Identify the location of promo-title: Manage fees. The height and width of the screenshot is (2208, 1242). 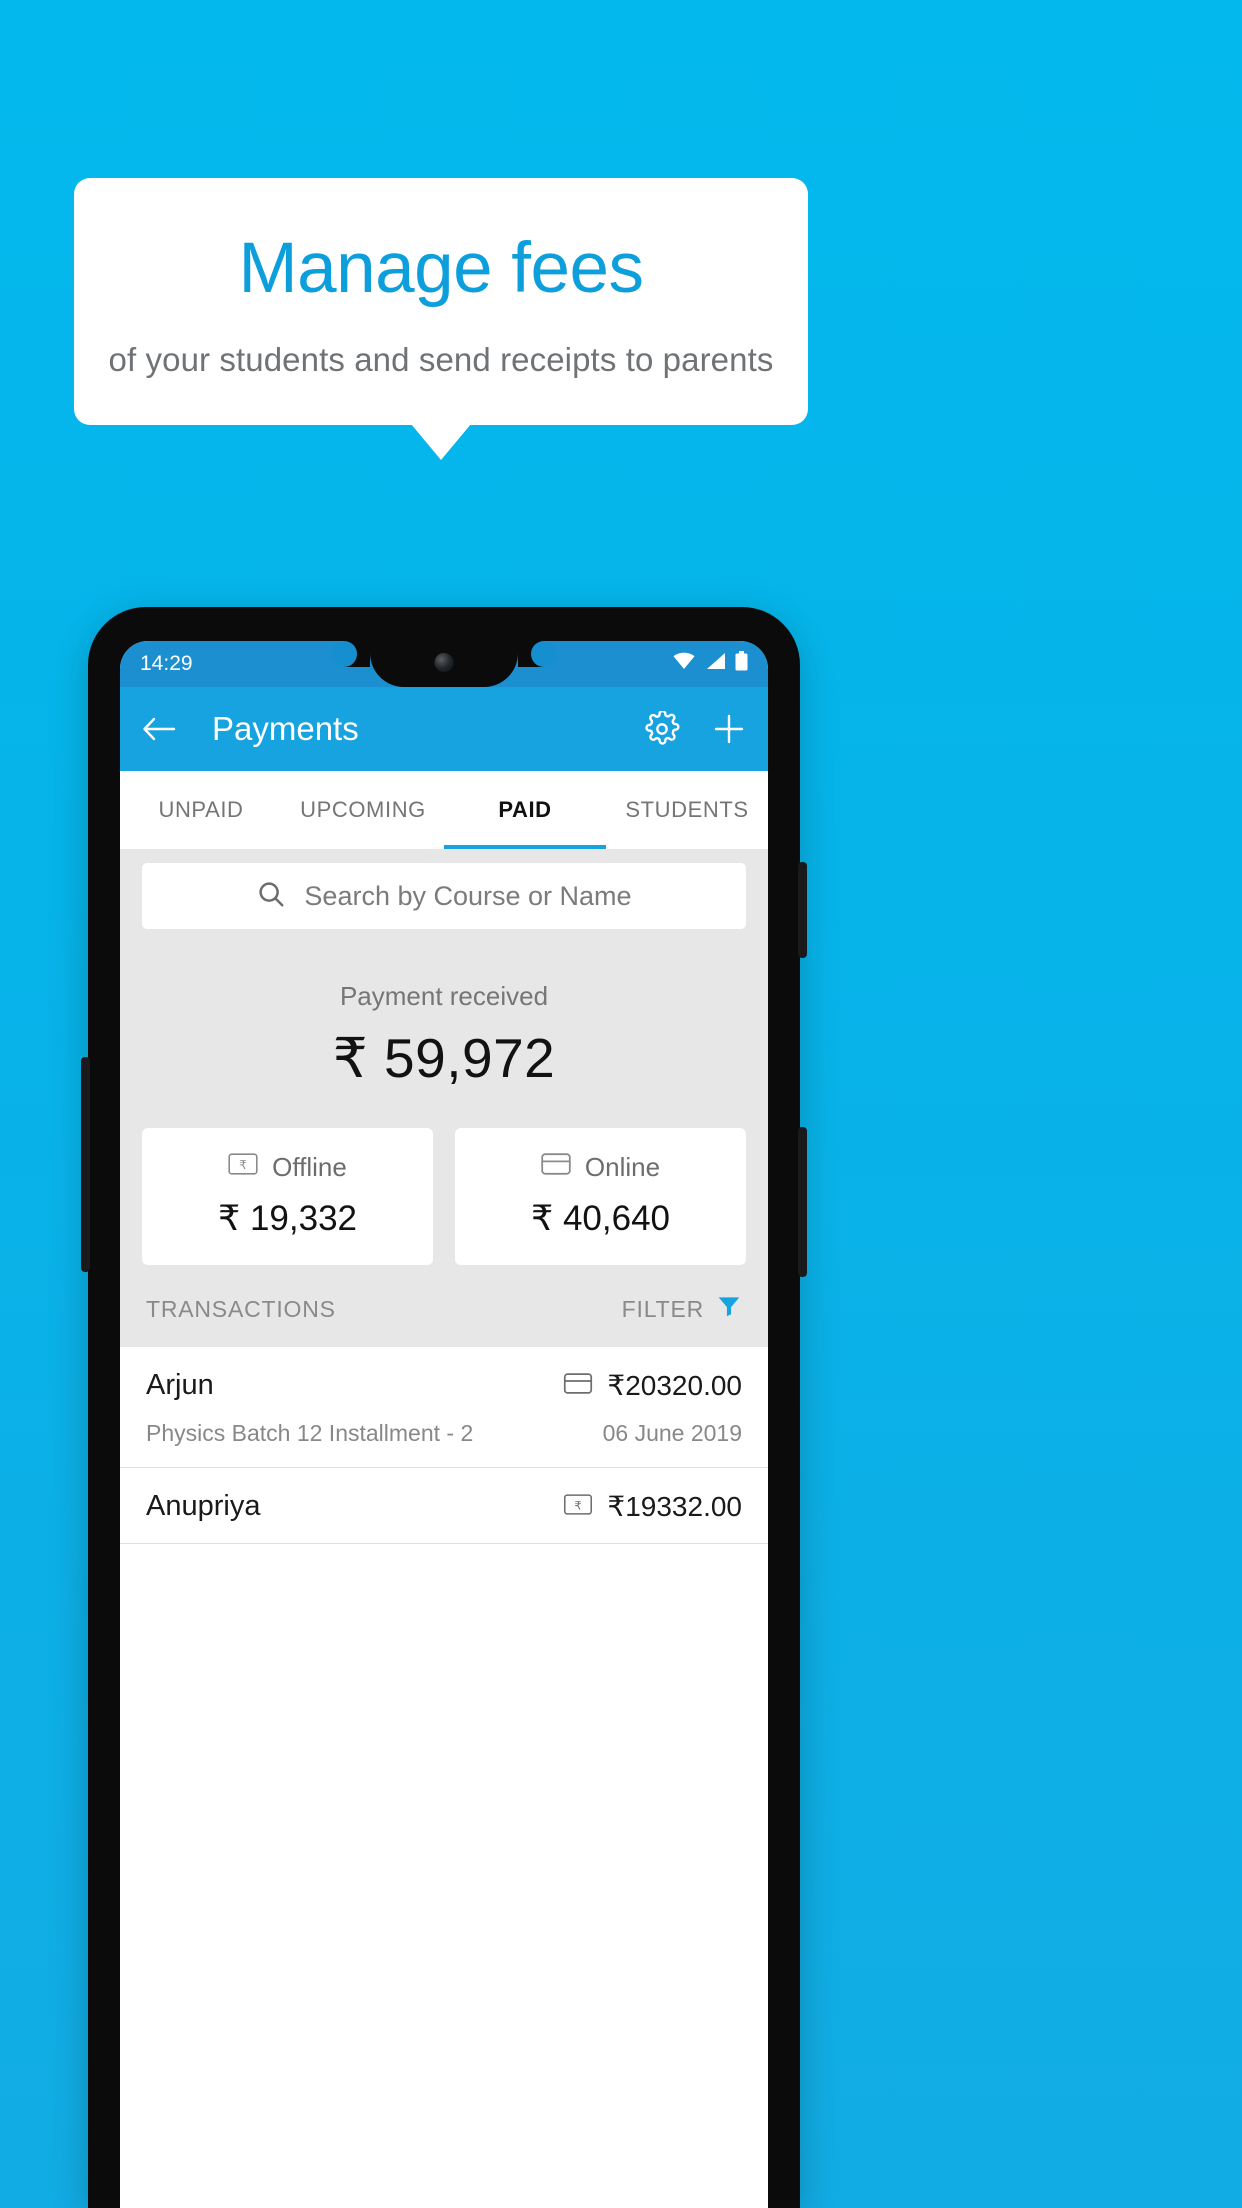
(441, 268).